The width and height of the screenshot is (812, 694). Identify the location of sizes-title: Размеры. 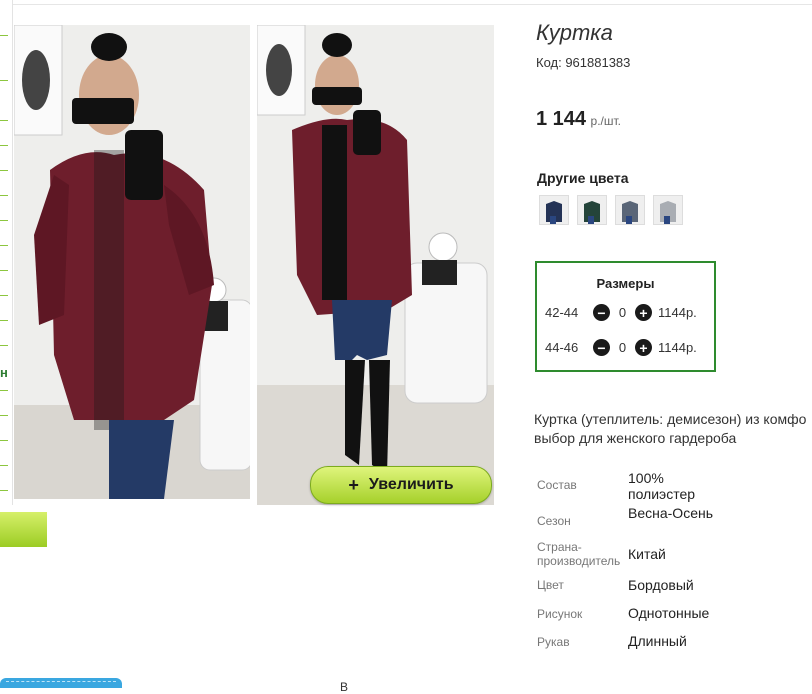
(625, 283).